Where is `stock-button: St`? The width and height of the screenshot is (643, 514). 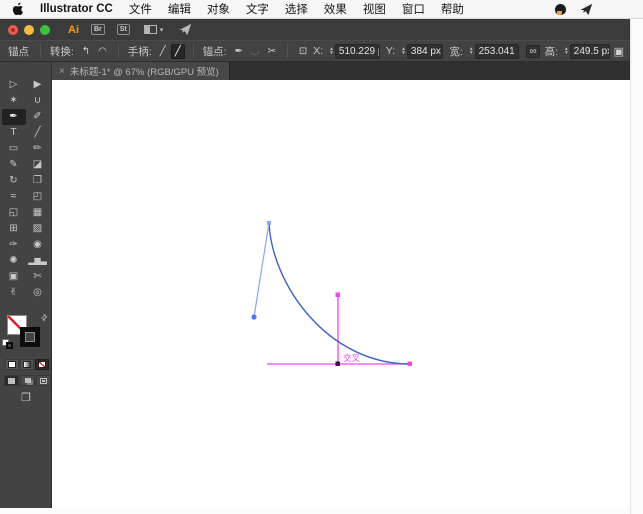
stock-button: St is located at coordinates (123, 29).